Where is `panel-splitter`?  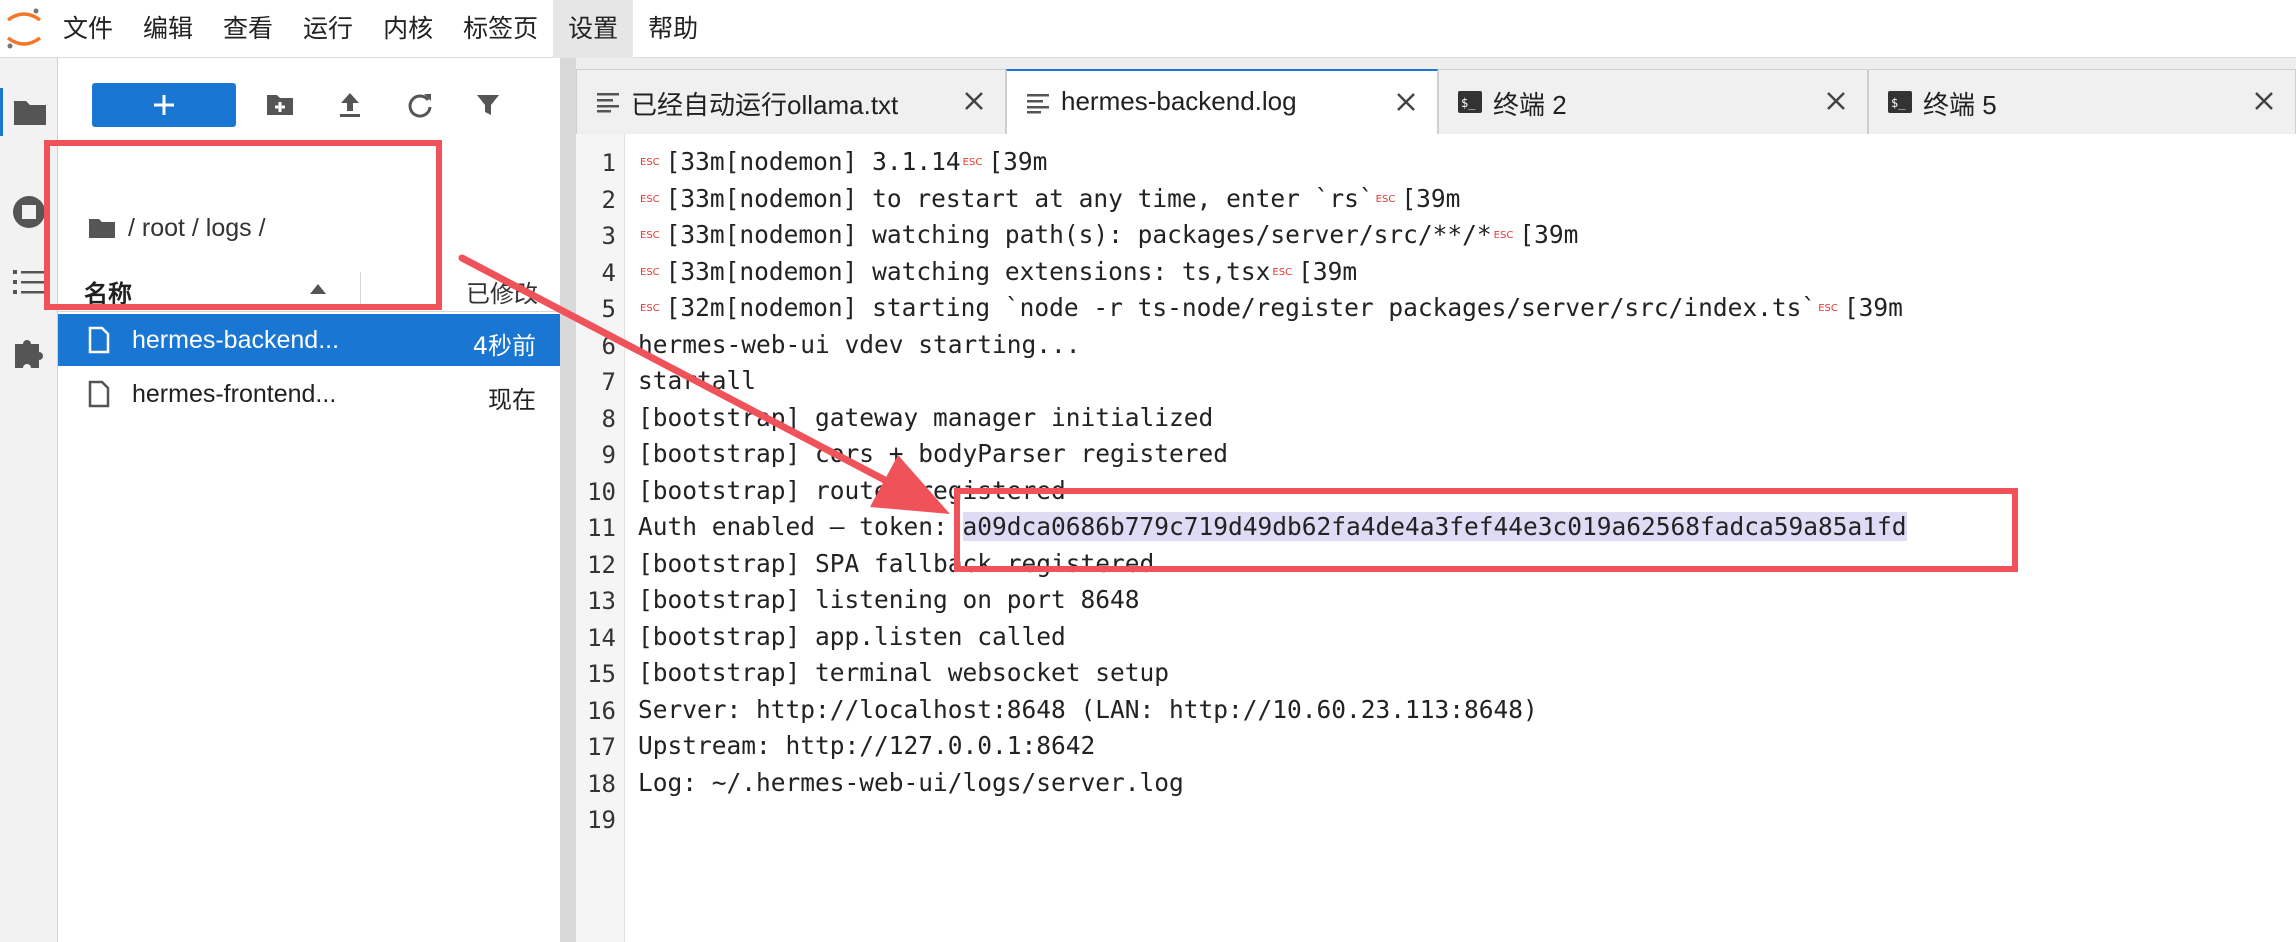 panel-splitter is located at coordinates (568, 500).